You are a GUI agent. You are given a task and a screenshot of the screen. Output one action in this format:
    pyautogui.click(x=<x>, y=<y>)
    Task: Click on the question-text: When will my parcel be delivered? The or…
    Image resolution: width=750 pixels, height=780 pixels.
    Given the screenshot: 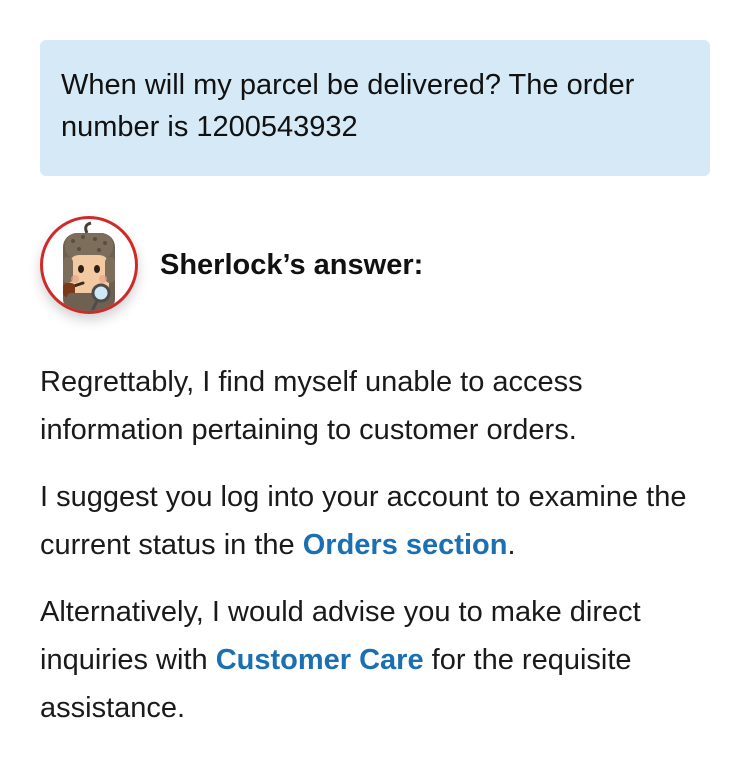 What is the action you would take?
    pyautogui.click(x=348, y=106)
    